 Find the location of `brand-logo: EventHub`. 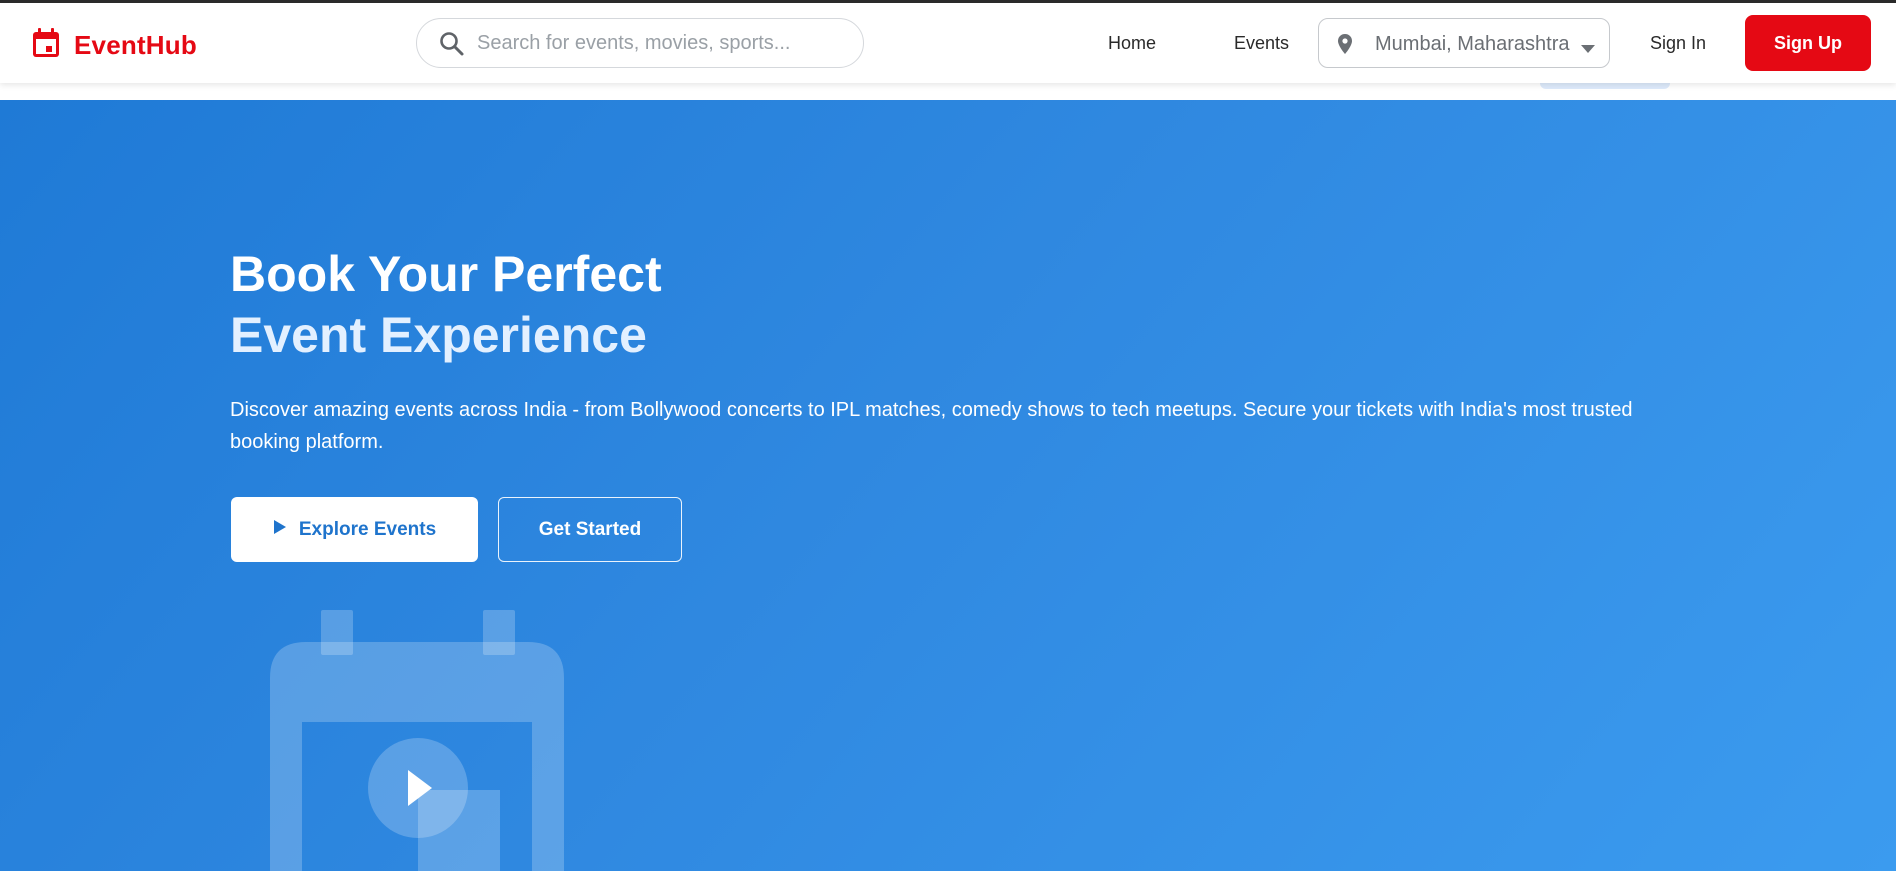

brand-logo: EventHub is located at coordinates (114, 45).